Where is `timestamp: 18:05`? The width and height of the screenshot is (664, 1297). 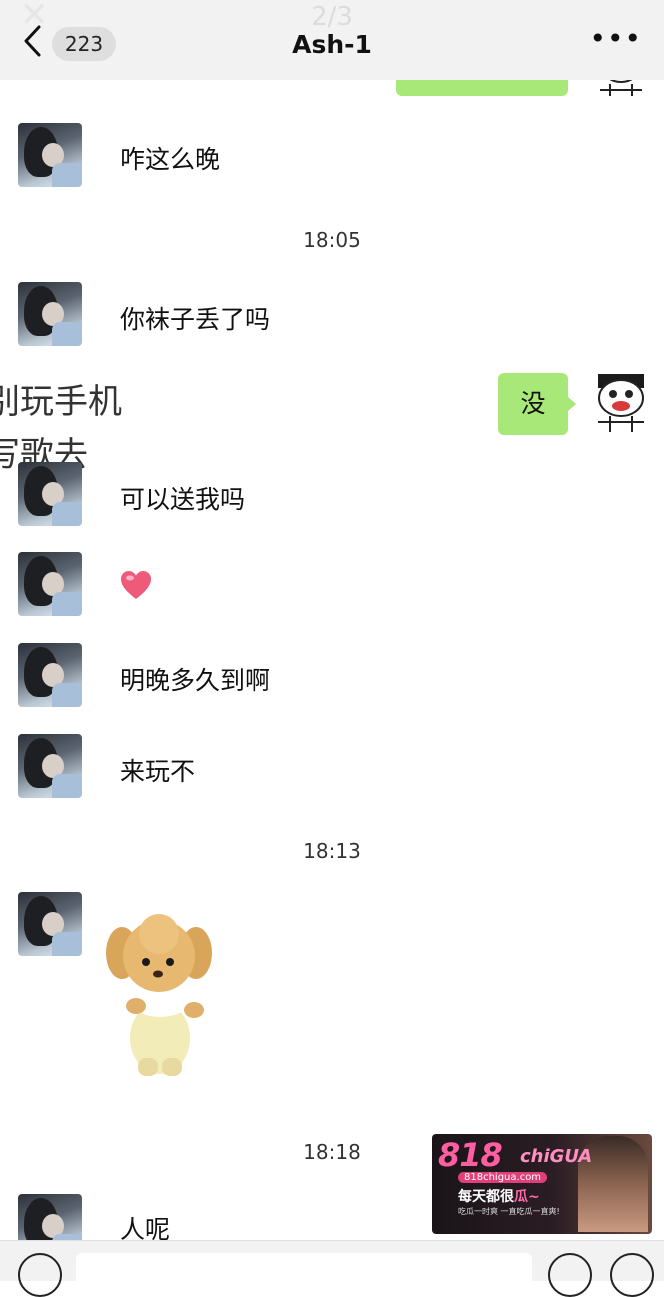 timestamp: 18:05 is located at coordinates (332, 240).